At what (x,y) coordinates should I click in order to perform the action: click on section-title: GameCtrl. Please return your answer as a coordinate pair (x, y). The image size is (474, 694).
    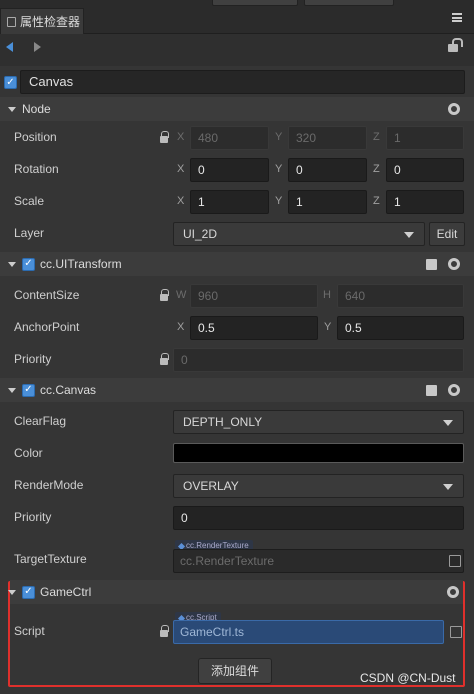
    Looking at the image, I should click on (66, 592).